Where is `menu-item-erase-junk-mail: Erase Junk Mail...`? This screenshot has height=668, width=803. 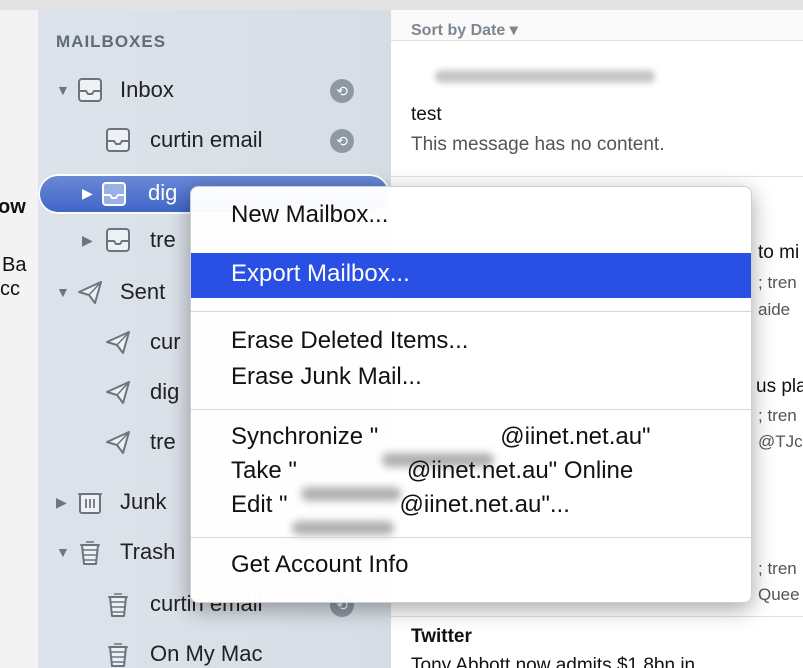
menu-item-erase-junk-mail: Erase Junk Mail... is located at coordinates (326, 377).